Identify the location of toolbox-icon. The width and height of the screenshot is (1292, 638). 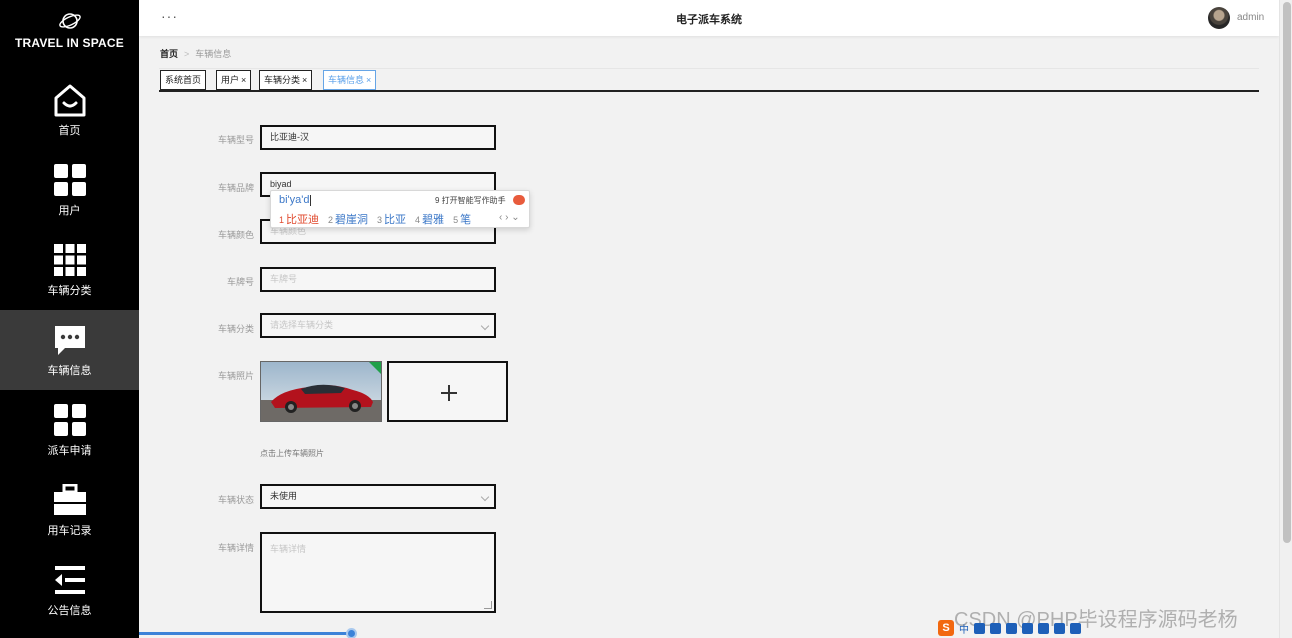
(1059, 628).